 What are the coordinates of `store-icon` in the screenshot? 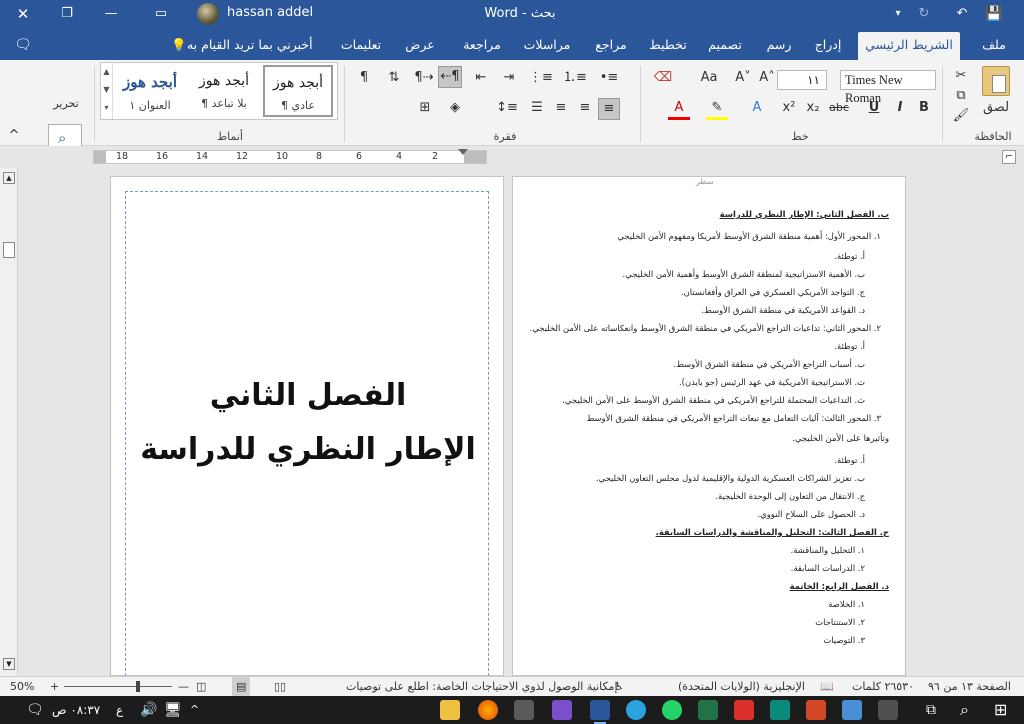 It's located at (888, 710).